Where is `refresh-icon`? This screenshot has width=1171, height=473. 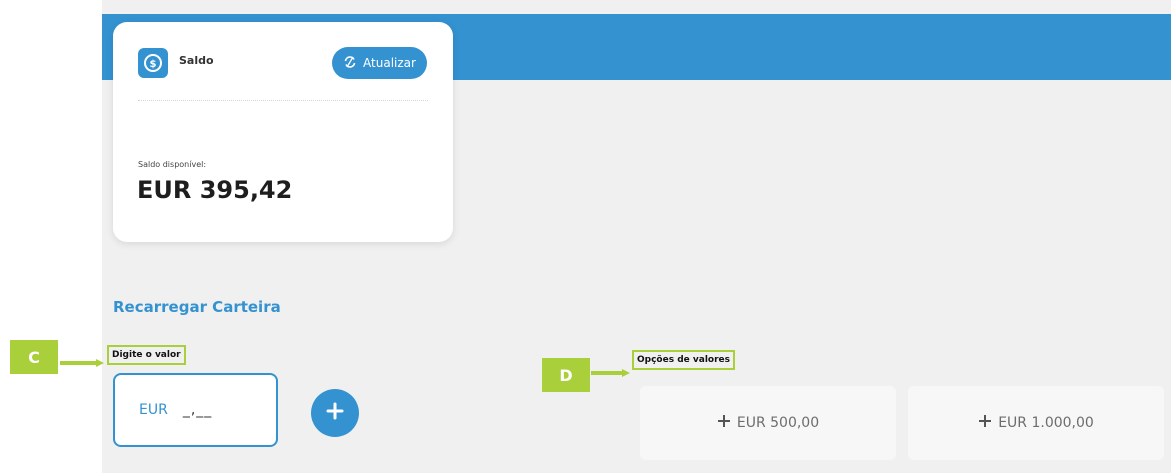
refresh-icon is located at coordinates (350, 63).